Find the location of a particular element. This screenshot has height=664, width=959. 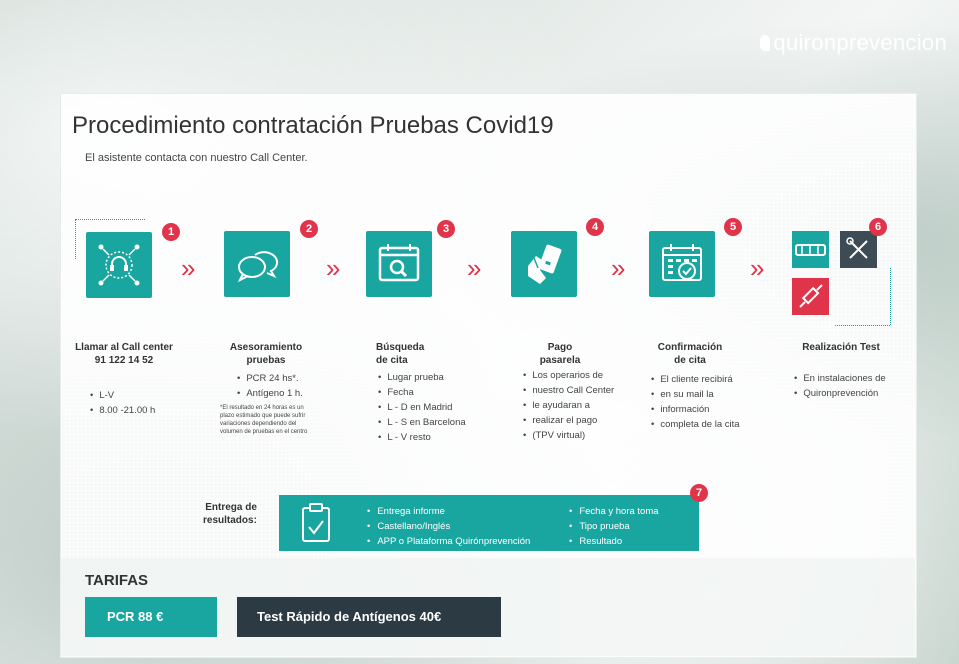

dotted-accent-right-v is located at coordinates (890, 296).